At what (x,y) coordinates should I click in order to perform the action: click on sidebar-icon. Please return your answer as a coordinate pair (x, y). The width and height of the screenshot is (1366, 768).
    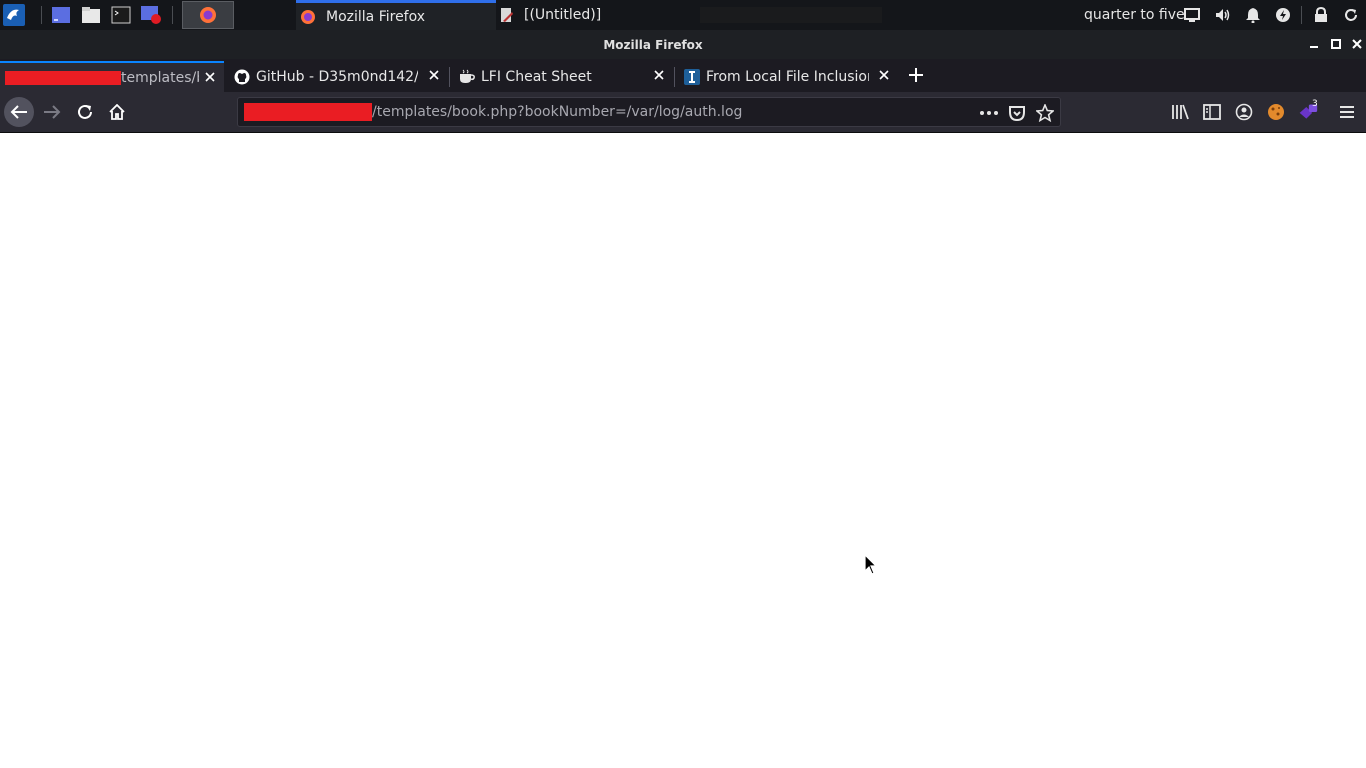
    Looking at the image, I should click on (1212, 112).